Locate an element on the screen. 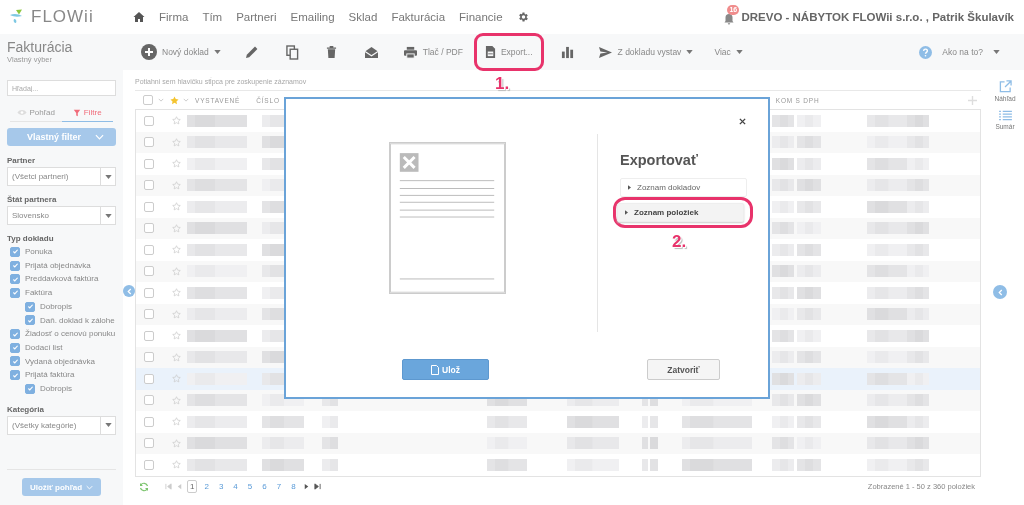 The width and height of the screenshot is (1024, 505). export-option: Zoznam dokladov is located at coordinates (683, 187).